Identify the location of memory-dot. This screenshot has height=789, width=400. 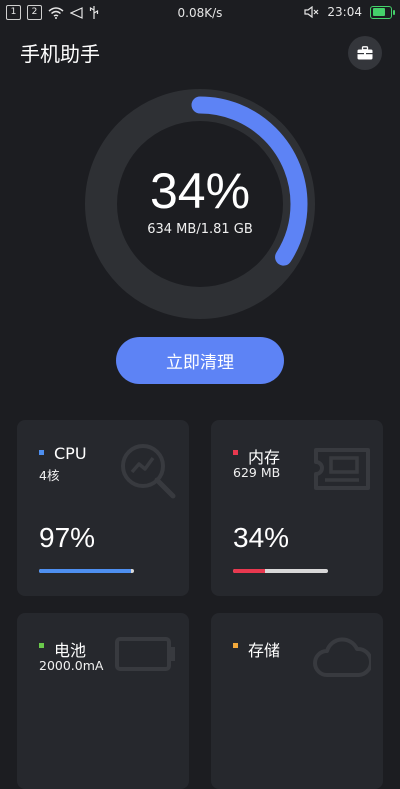
(235, 452).